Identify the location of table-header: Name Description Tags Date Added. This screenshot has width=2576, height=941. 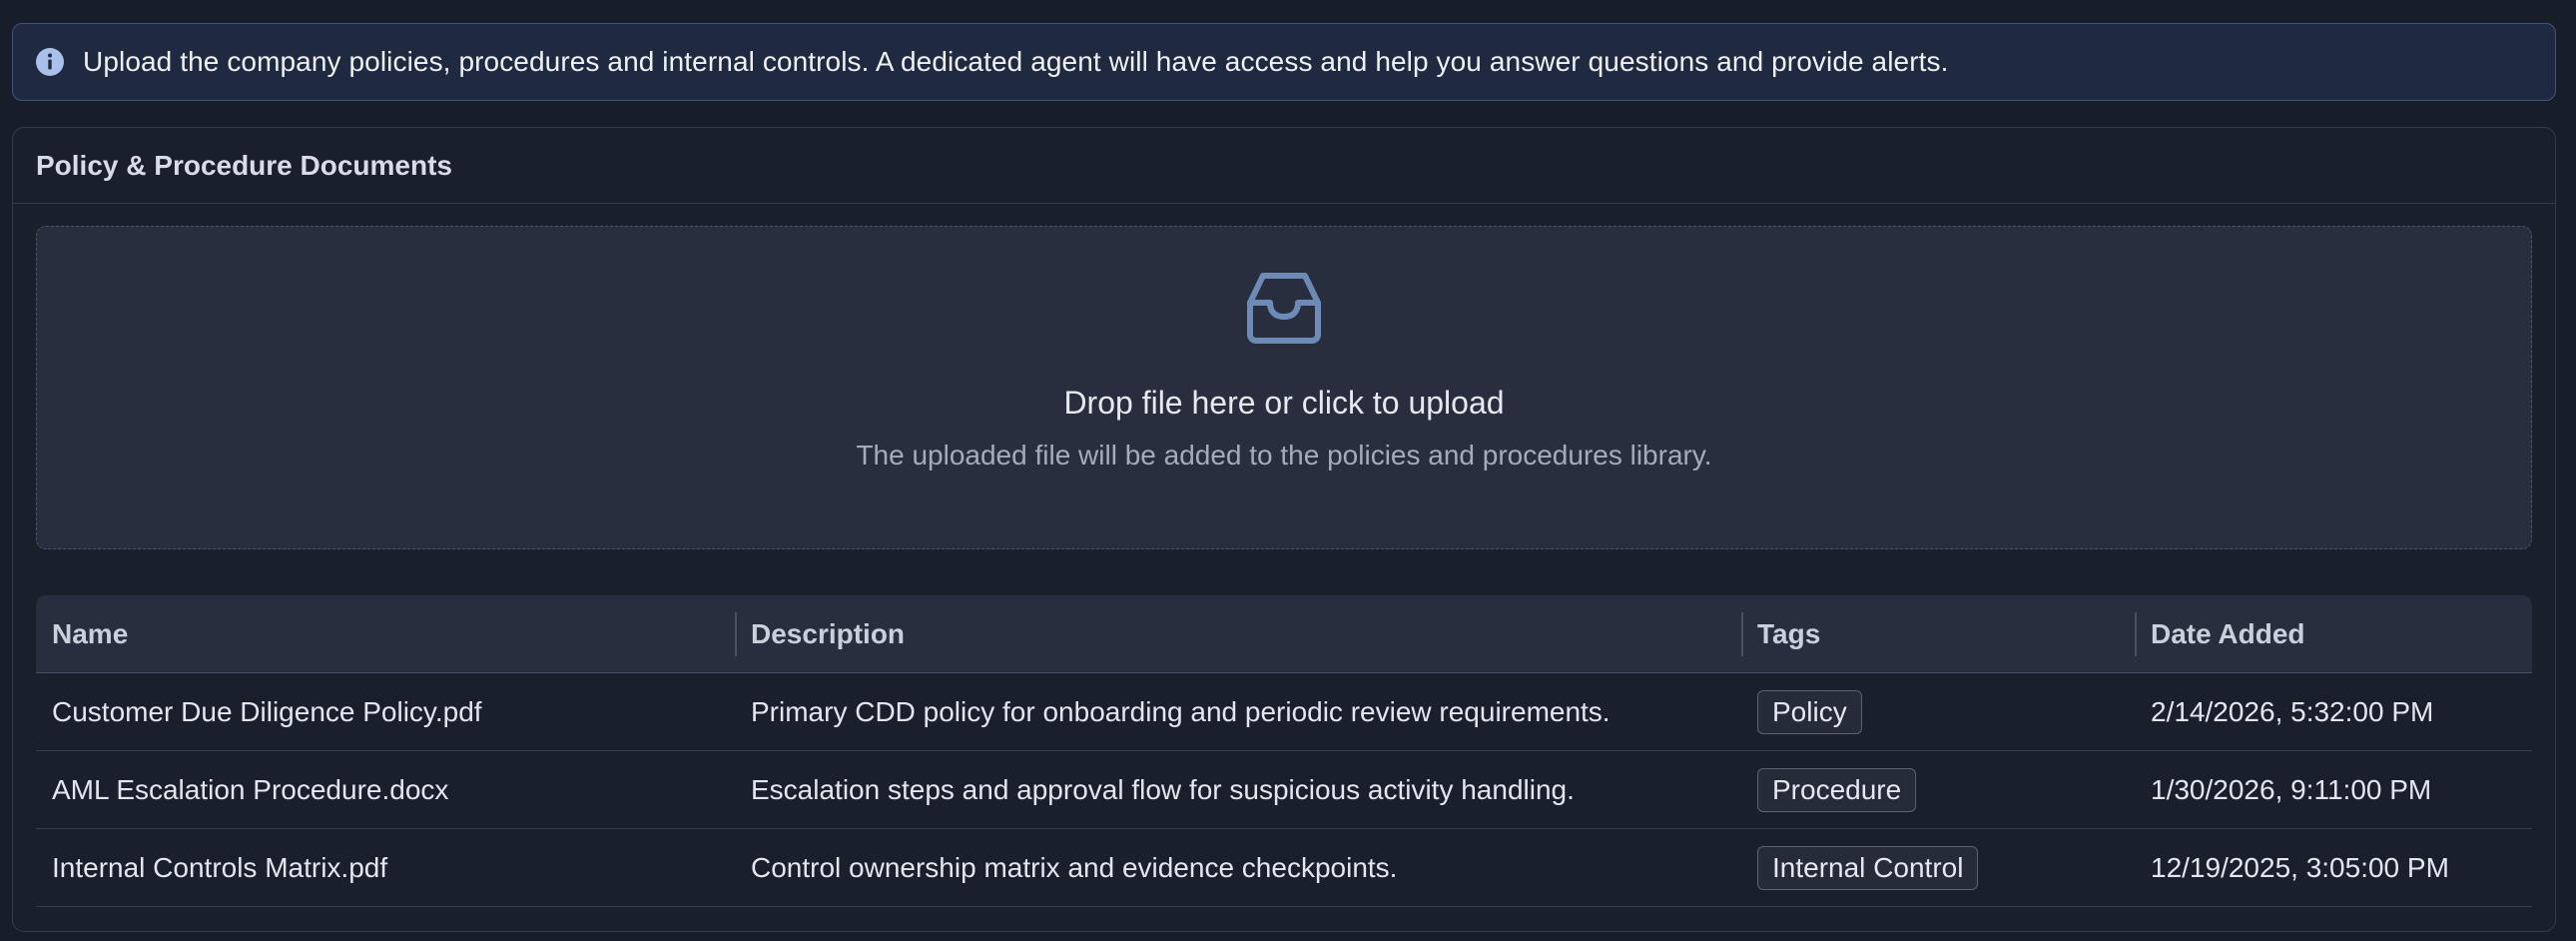
(1284, 634).